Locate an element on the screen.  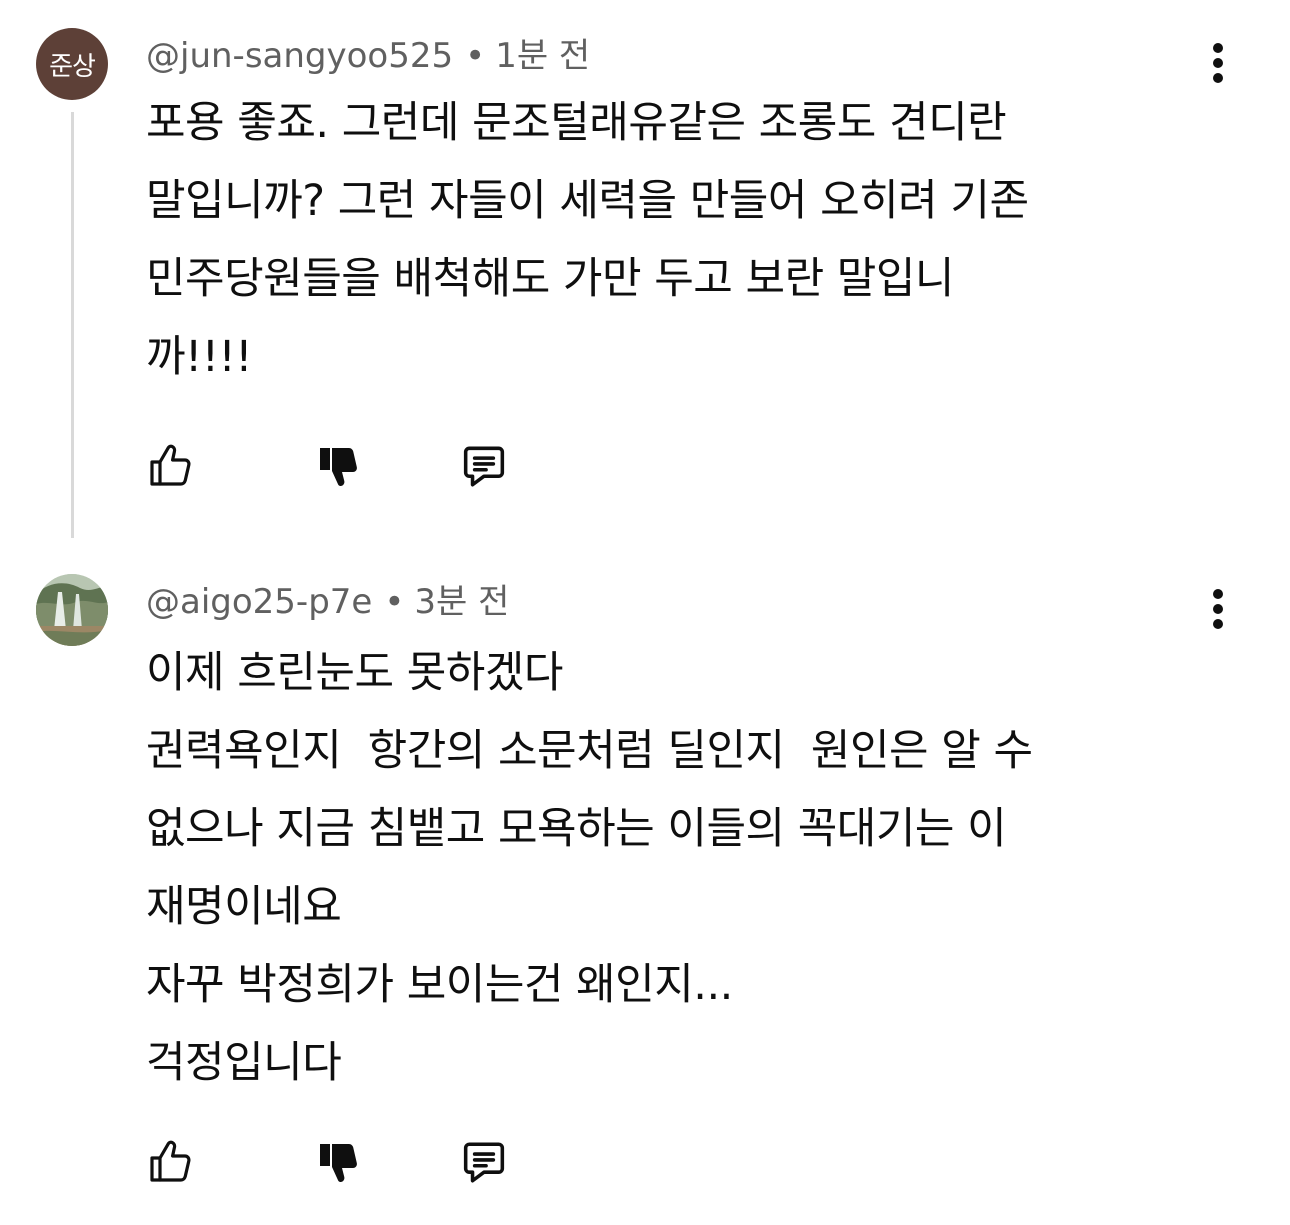
comment-time: 1분 전 is located at coordinates (542, 56).